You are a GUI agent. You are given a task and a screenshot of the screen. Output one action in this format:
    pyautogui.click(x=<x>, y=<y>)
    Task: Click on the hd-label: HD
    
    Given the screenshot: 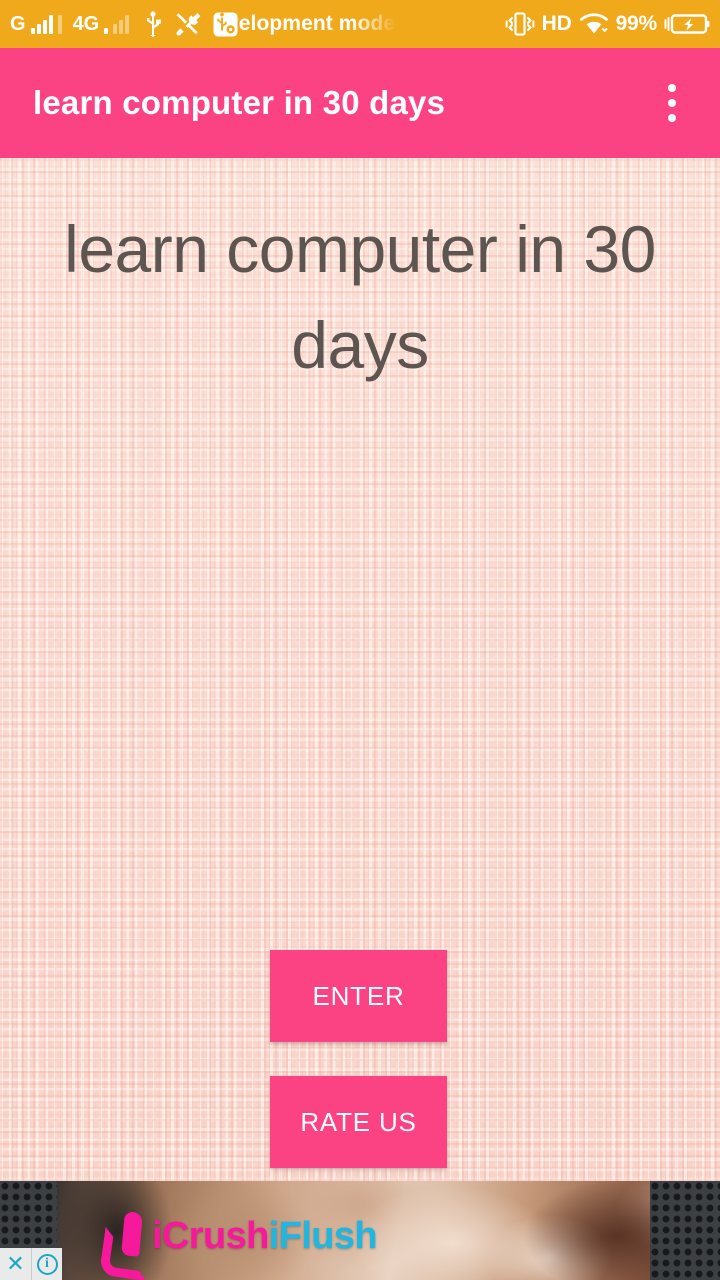 What is the action you would take?
    pyautogui.click(x=556, y=23)
    